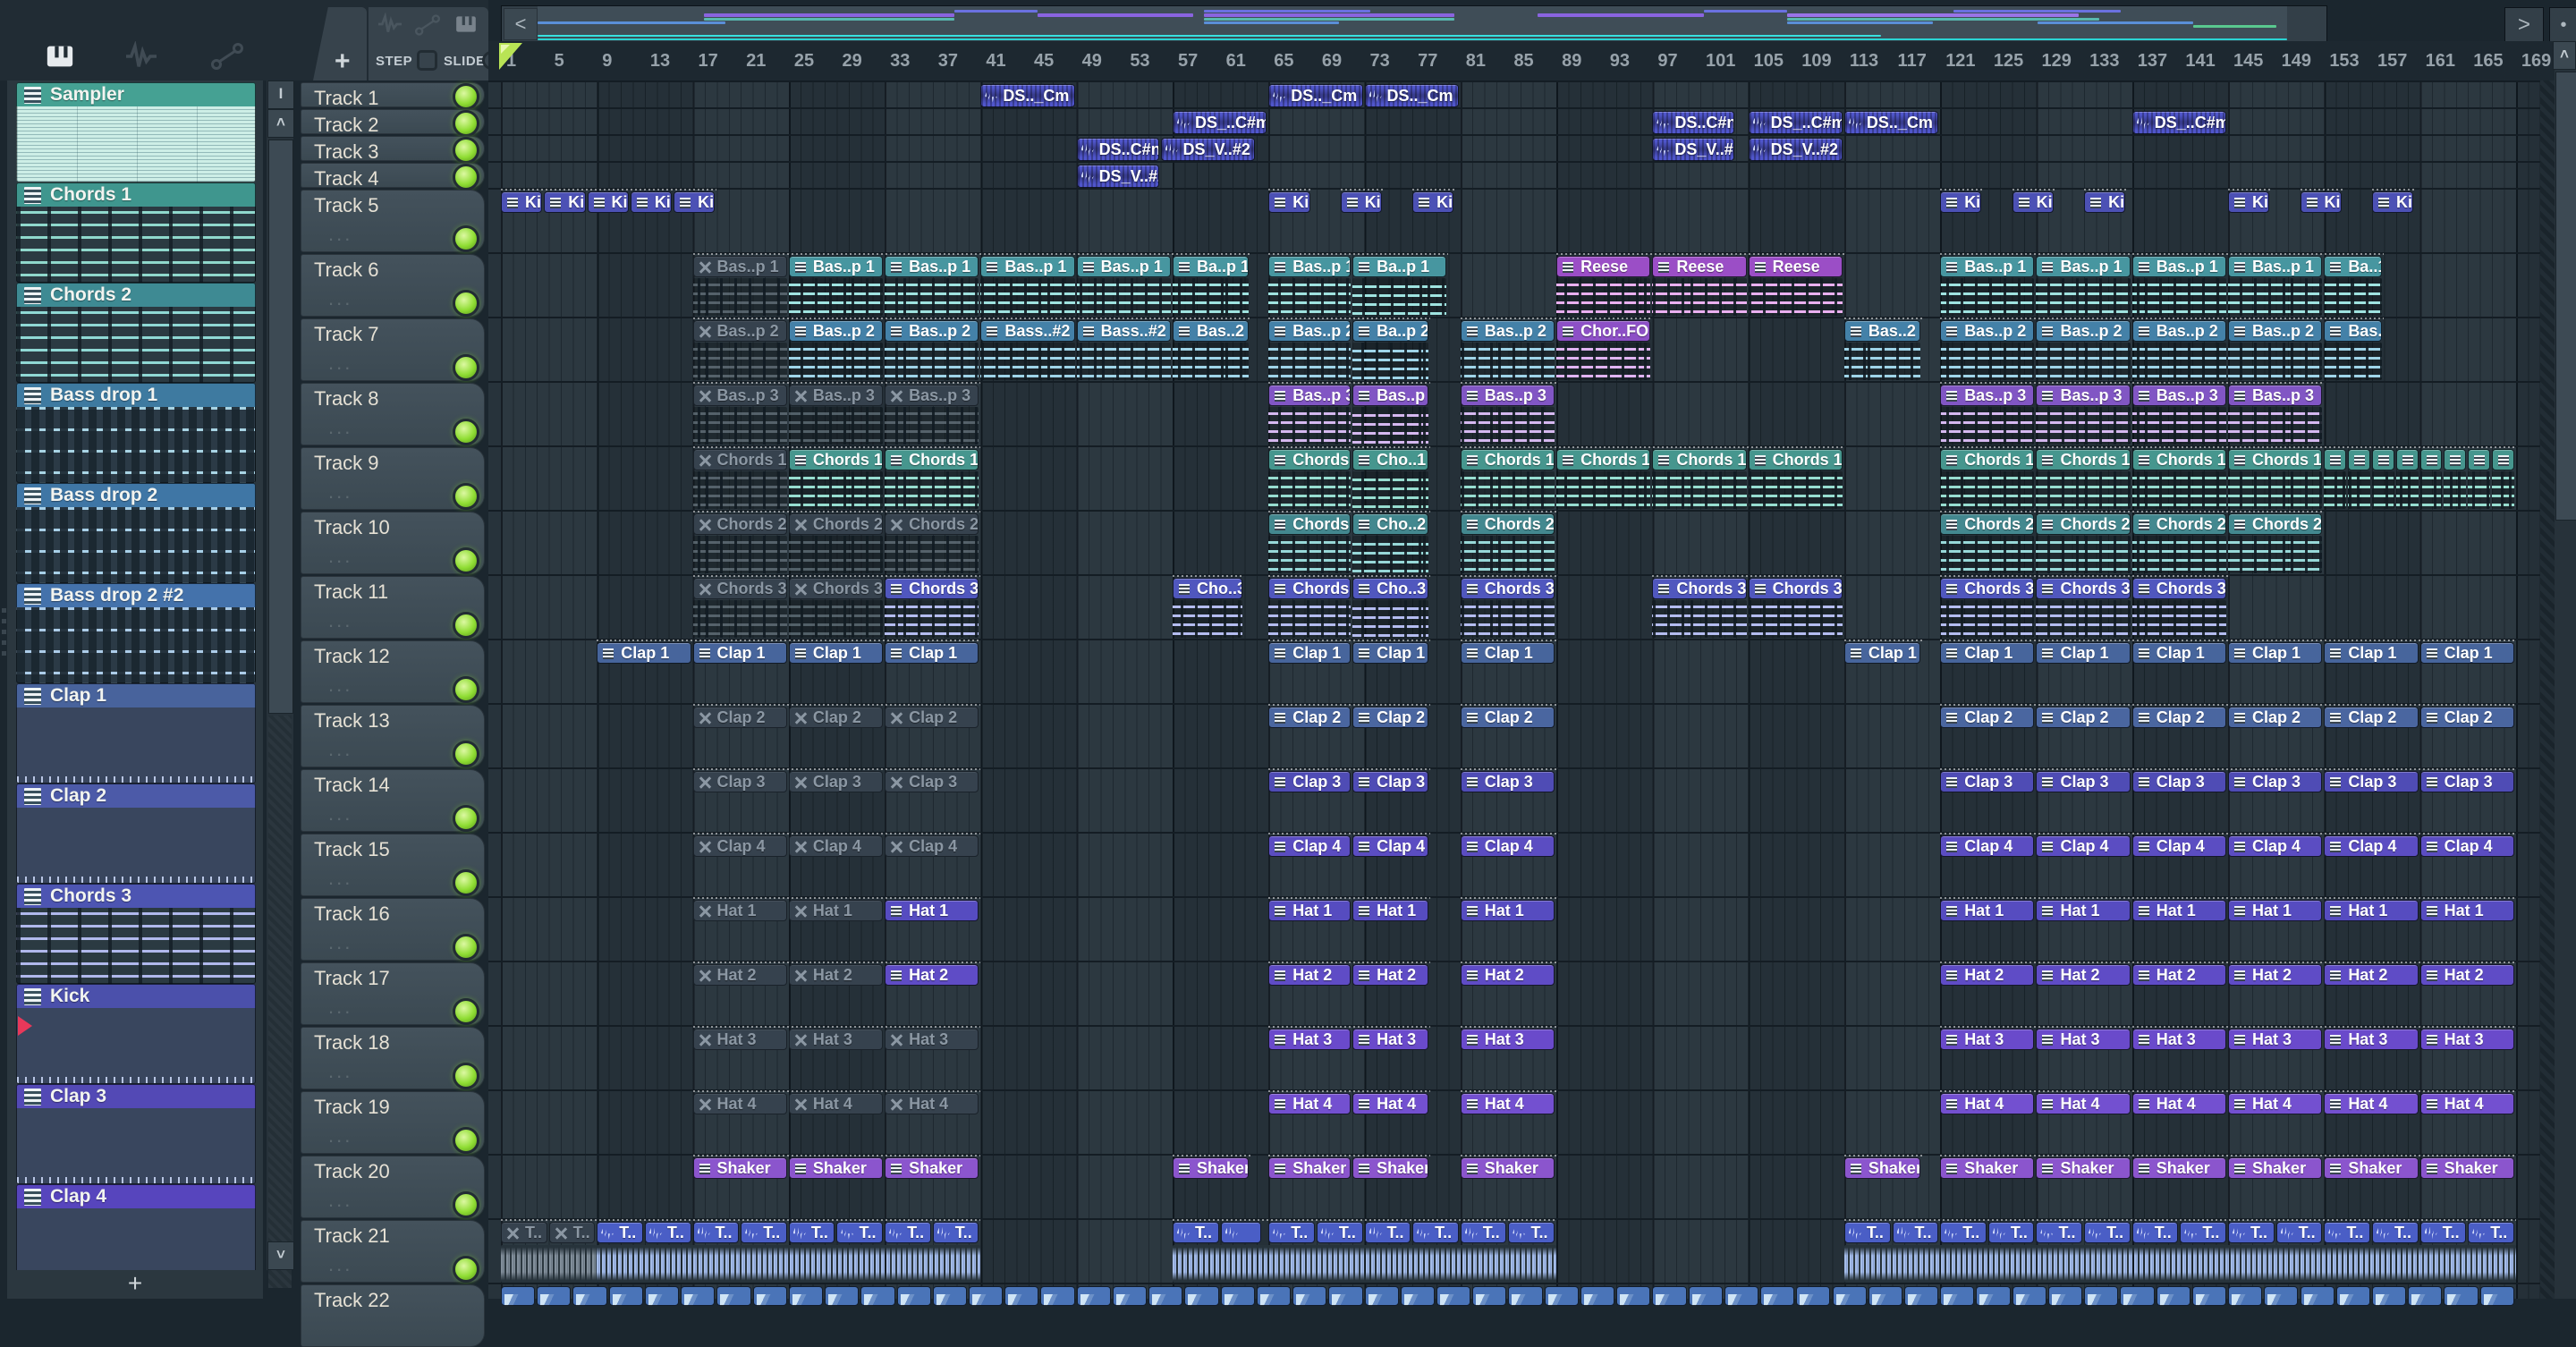 The width and height of the screenshot is (2576, 1347). Describe the element at coordinates (739, 459) in the screenshot. I see `muted-pattern-clip: Chords 1` at that location.